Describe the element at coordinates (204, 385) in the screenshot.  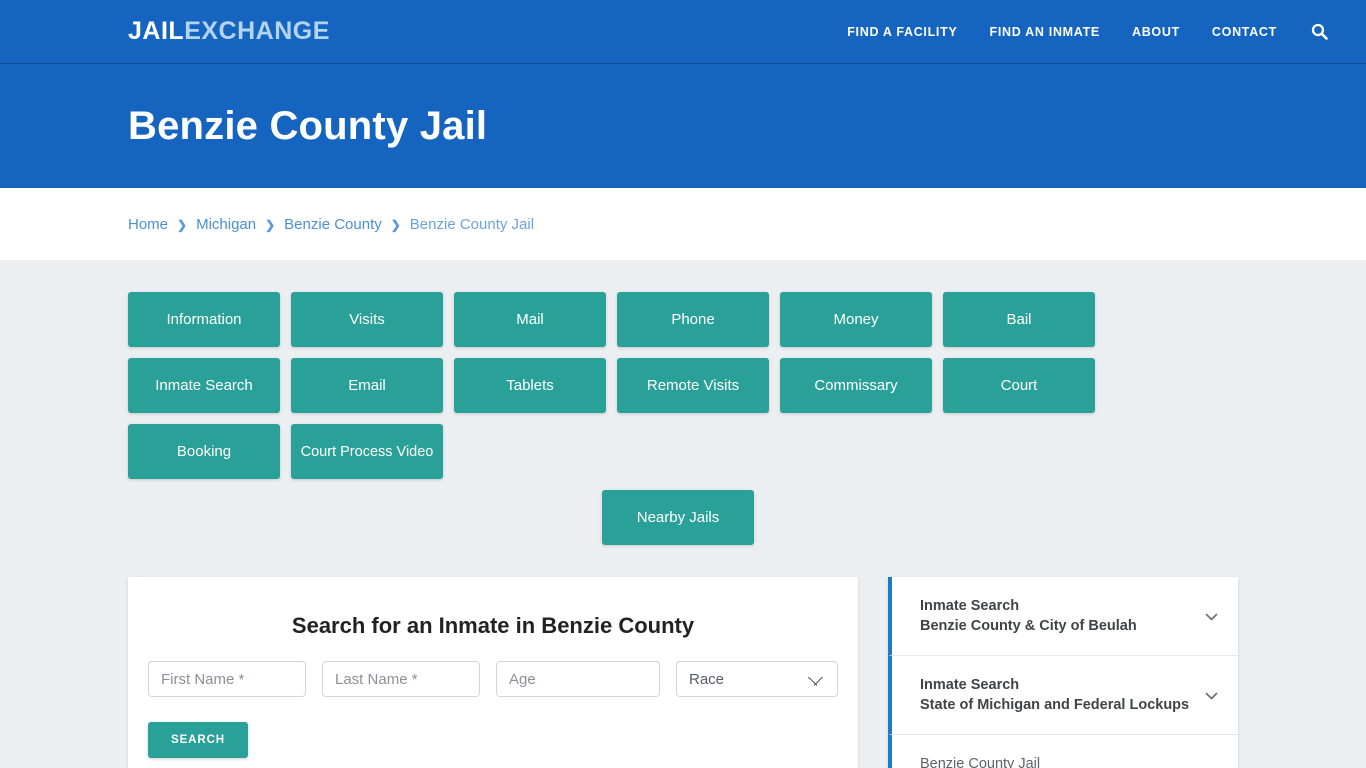
I see `tile-inmate-search: Inmate Search` at that location.